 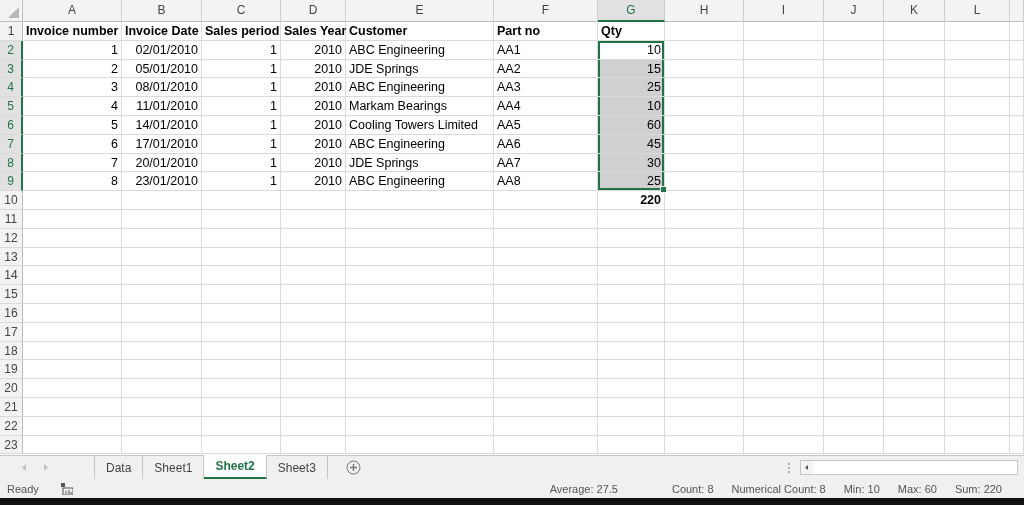 What do you see at coordinates (11, 370) in the screenshot?
I see `row-header: 19` at bounding box center [11, 370].